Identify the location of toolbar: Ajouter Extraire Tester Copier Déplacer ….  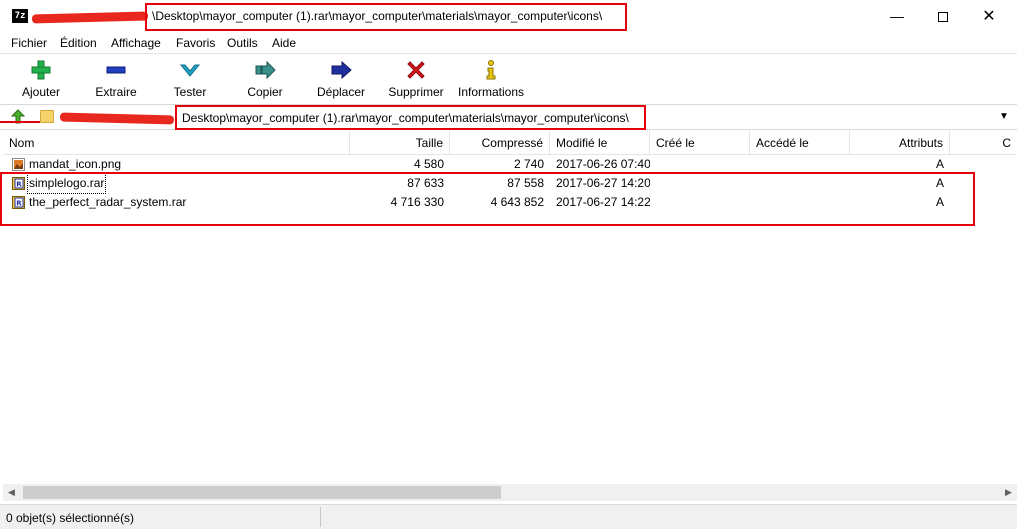
(508, 78).